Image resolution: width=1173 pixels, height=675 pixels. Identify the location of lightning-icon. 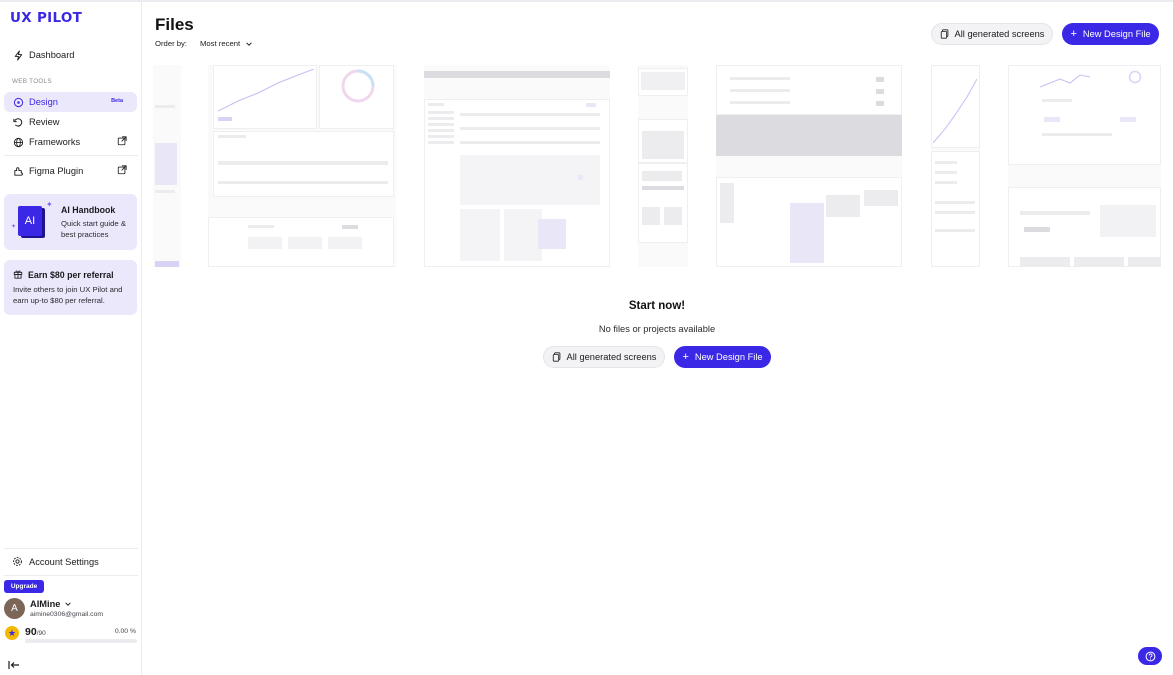
(18, 55).